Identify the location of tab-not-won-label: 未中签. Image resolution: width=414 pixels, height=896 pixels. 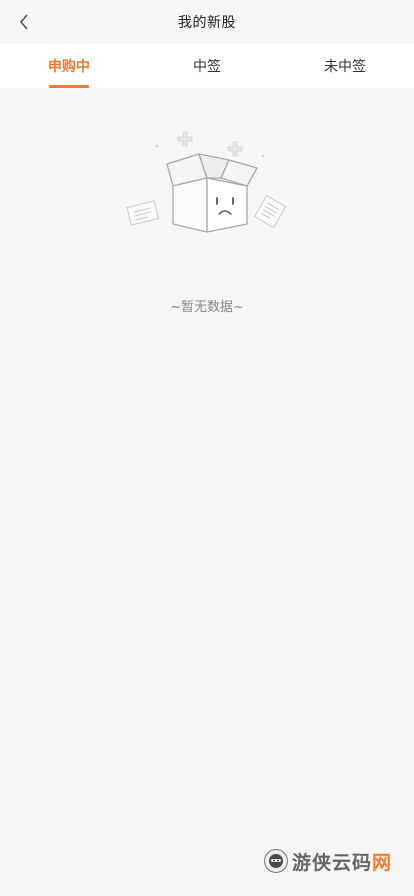
(345, 67).